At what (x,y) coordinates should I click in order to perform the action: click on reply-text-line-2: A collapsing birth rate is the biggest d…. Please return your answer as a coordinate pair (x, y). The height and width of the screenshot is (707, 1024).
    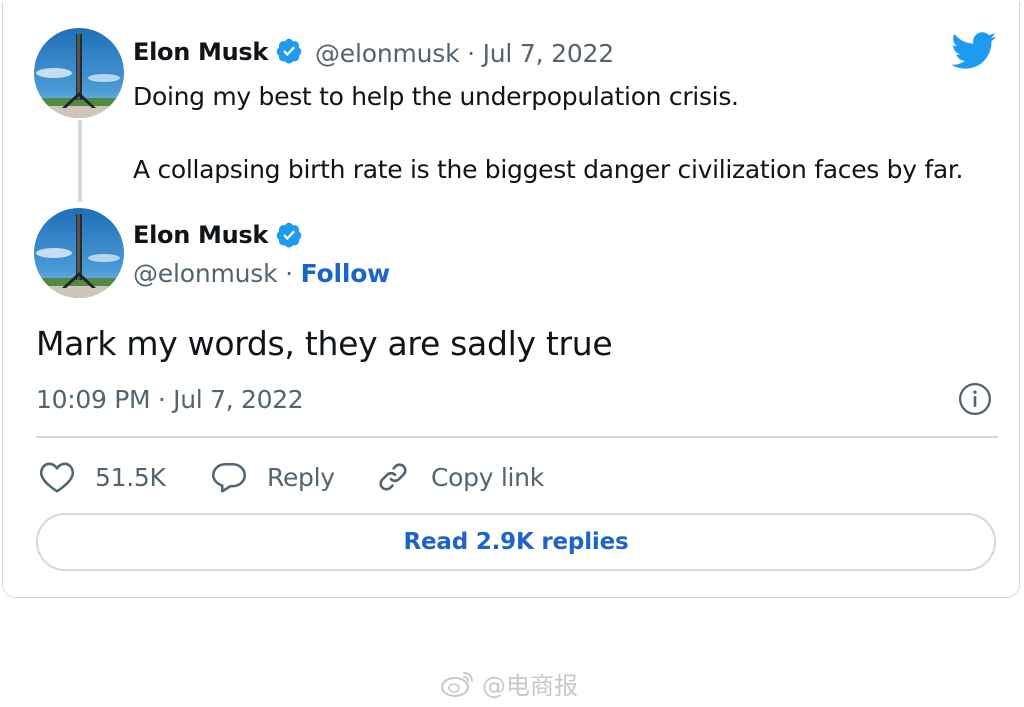
    Looking at the image, I should click on (548, 169).